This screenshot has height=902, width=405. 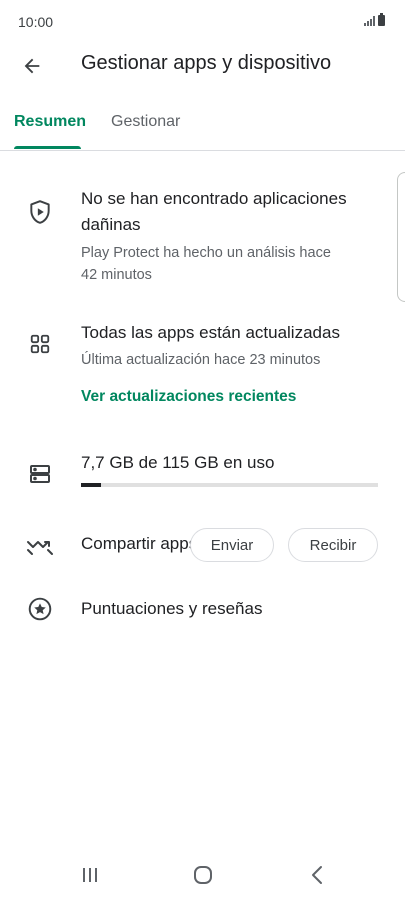 I want to click on signal-icon, so click(x=369, y=20).